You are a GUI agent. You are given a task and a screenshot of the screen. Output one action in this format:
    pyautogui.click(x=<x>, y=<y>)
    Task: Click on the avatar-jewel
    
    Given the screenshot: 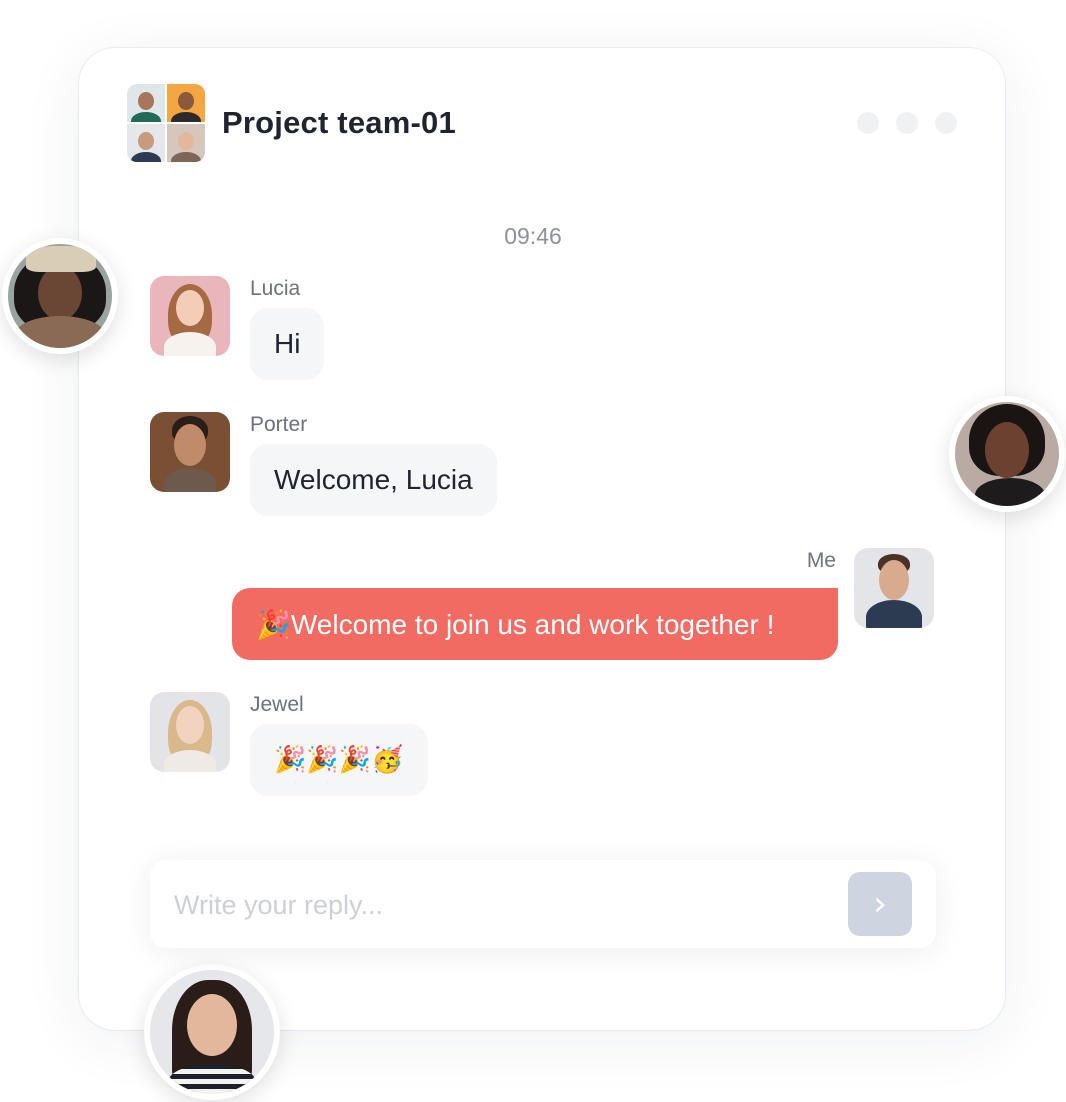 What is the action you would take?
    pyautogui.click(x=190, y=732)
    